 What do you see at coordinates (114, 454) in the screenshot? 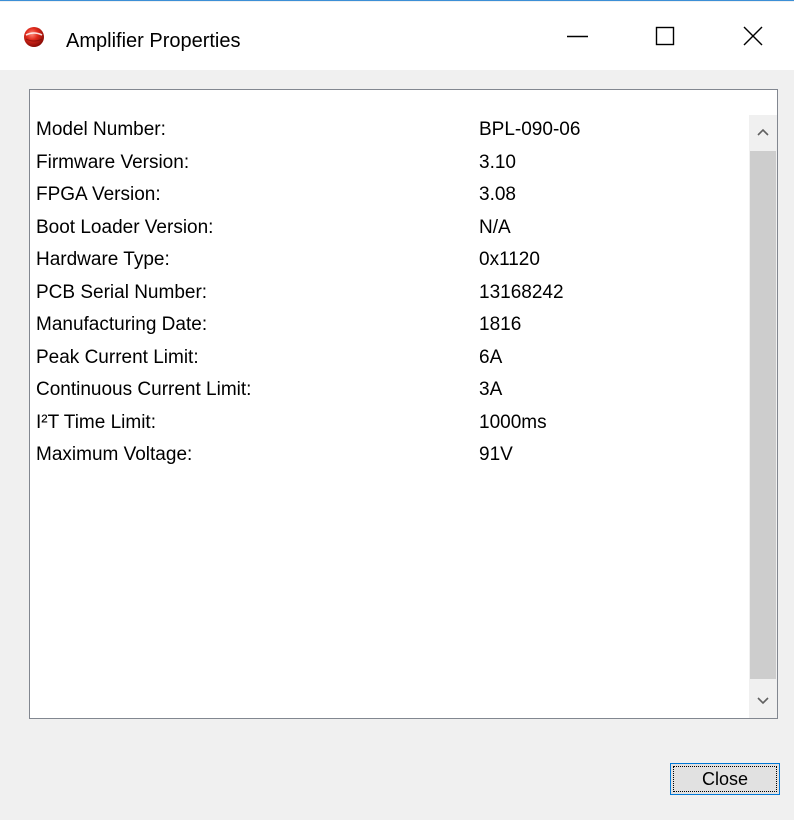
I see `property-label: Maximum Voltage:` at bounding box center [114, 454].